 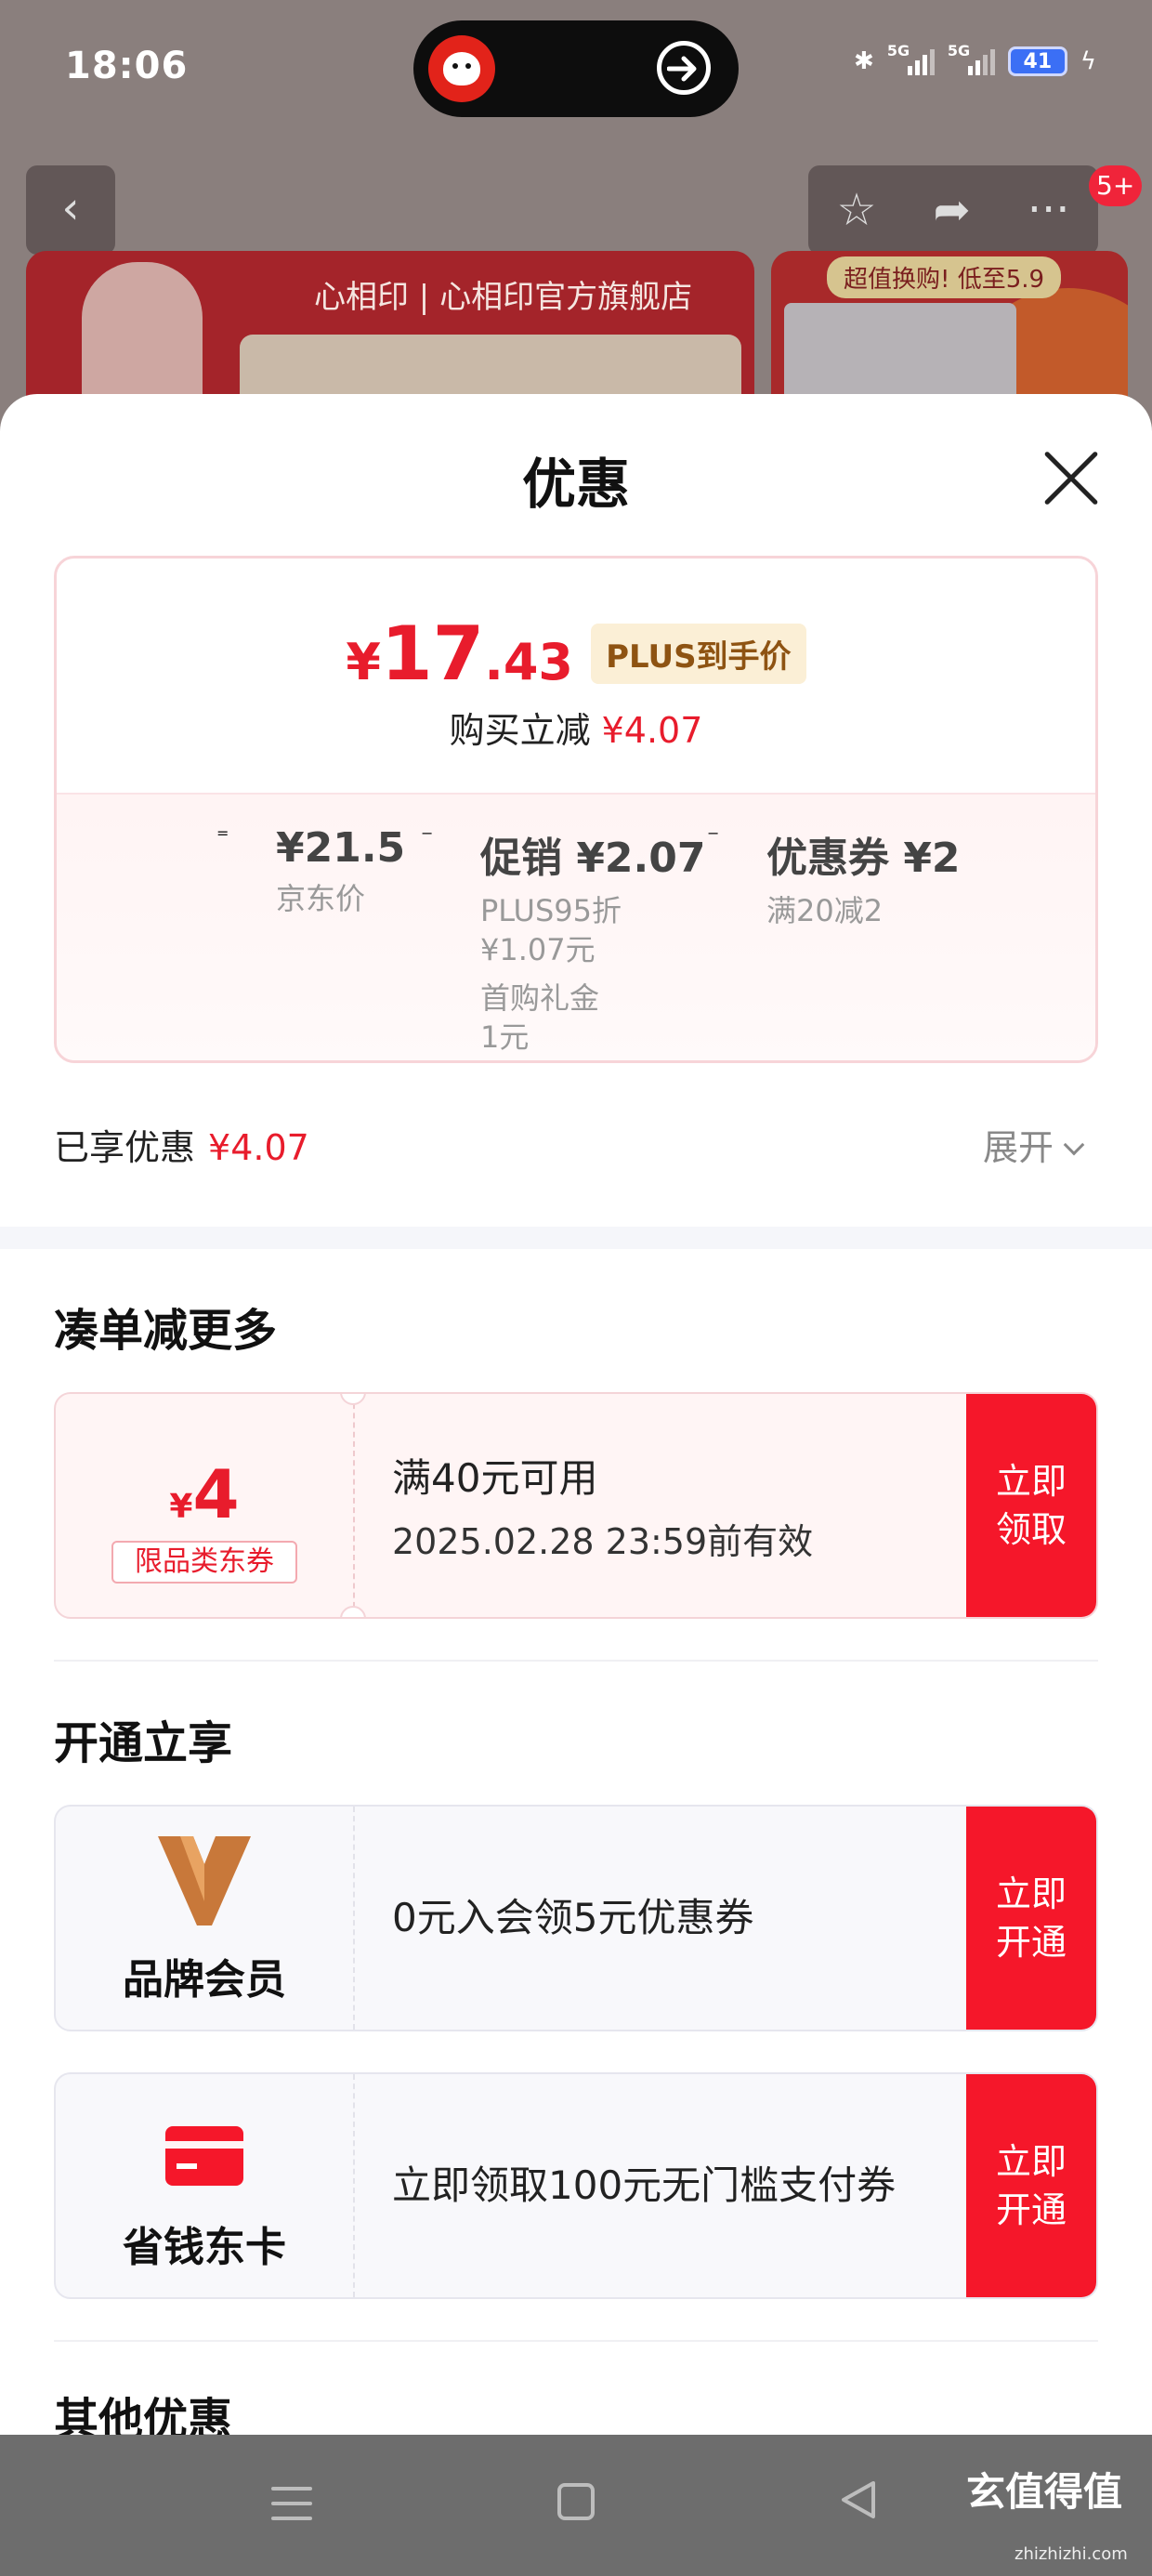 What do you see at coordinates (576, 654) in the screenshot?
I see `final-price-row: ¥17.43 PLUS到手价` at bounding box center [576, 654].